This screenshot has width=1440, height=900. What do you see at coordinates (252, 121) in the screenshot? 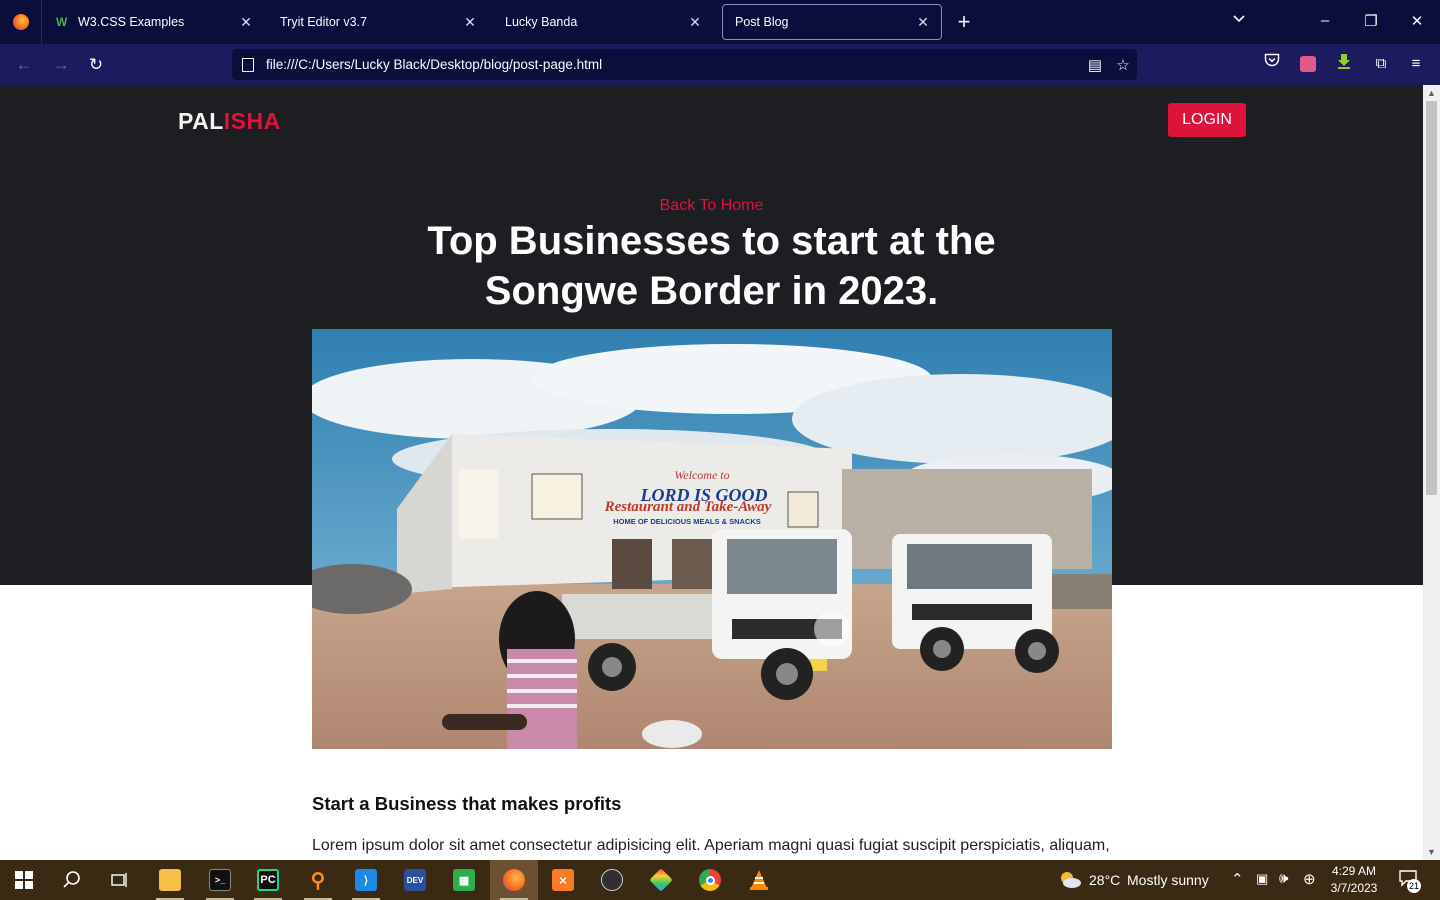
I see `logo-text-isha: ISHA` at bounding box center [252, 121].